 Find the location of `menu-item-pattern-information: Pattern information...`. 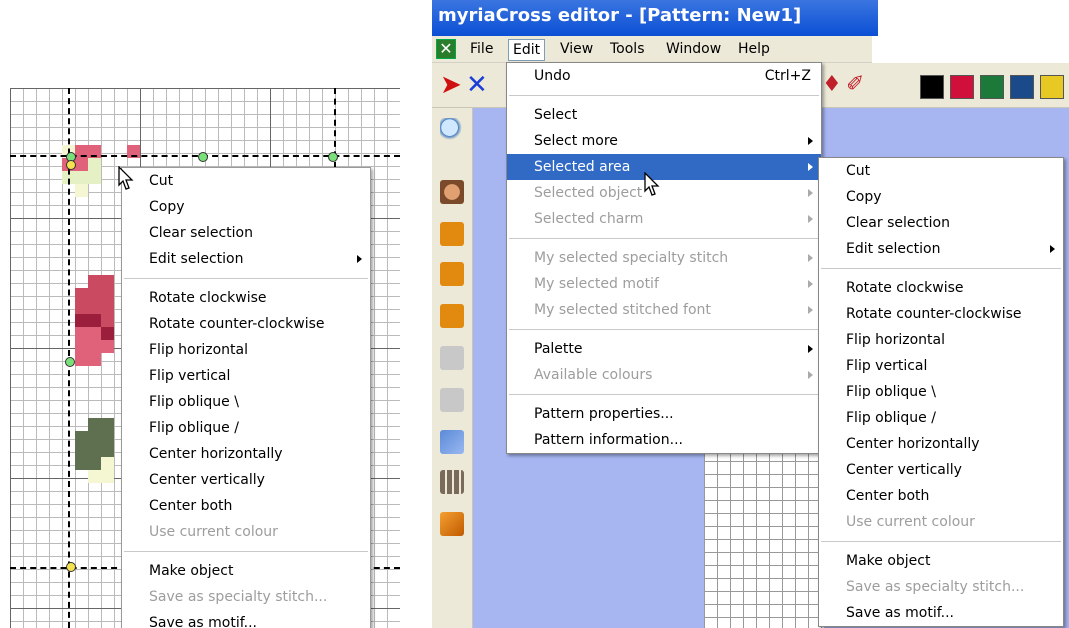

menu-item-pattern-information: Pattern information... is located at coordinates (664, 440).